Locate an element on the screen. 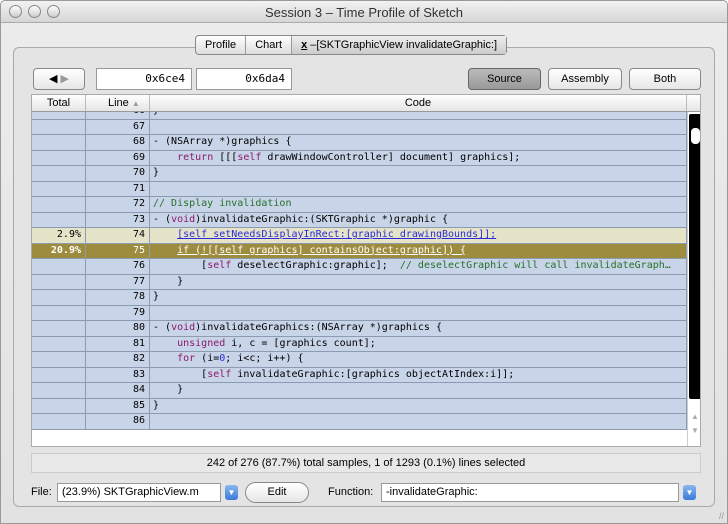 This screenshot has height=524, width=728. code-token: deselectGraphic:graphic]; is located at coordinates (315, 265).